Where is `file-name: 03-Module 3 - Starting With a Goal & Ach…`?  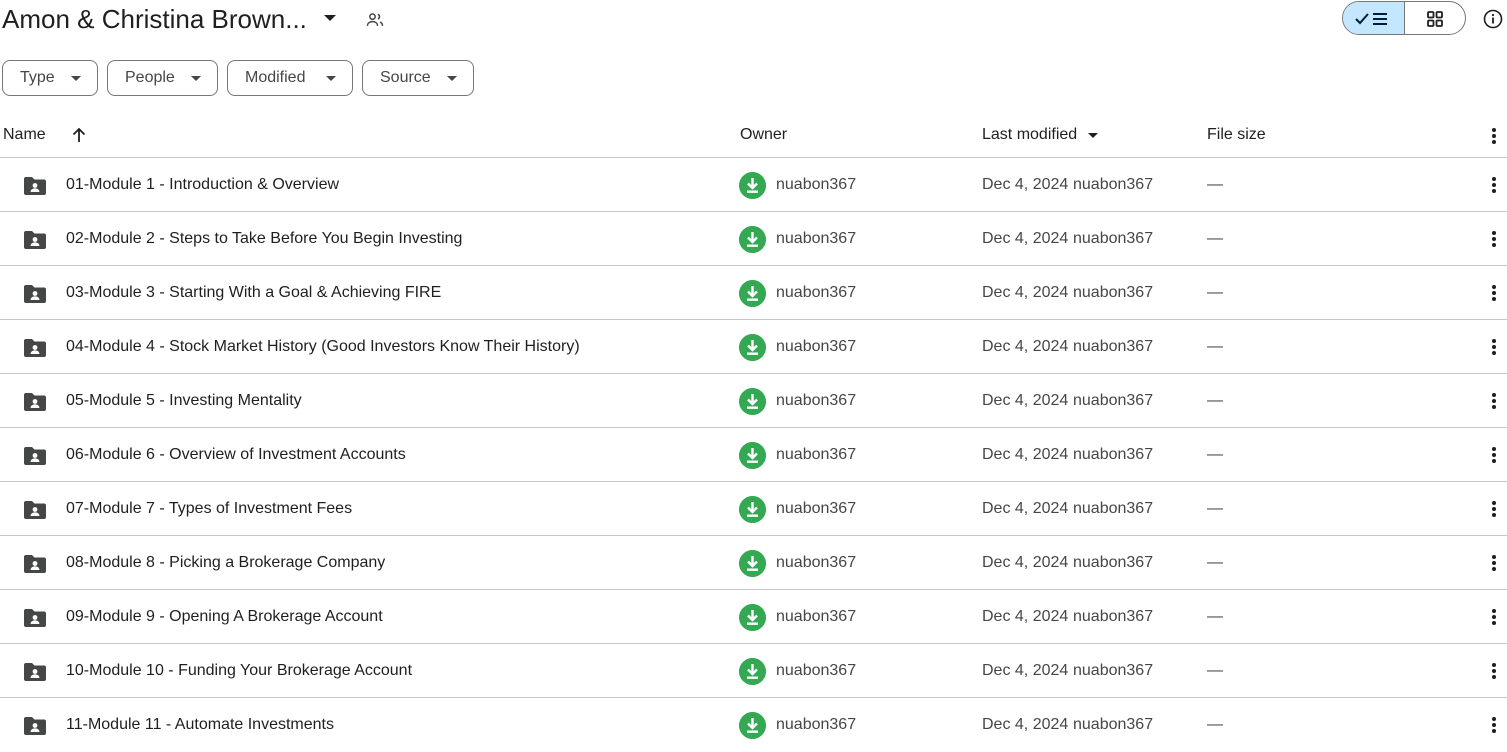 file-name: 03-Module 3 - Starting With a Goal & Ach… is located at coordinates (253, 293).